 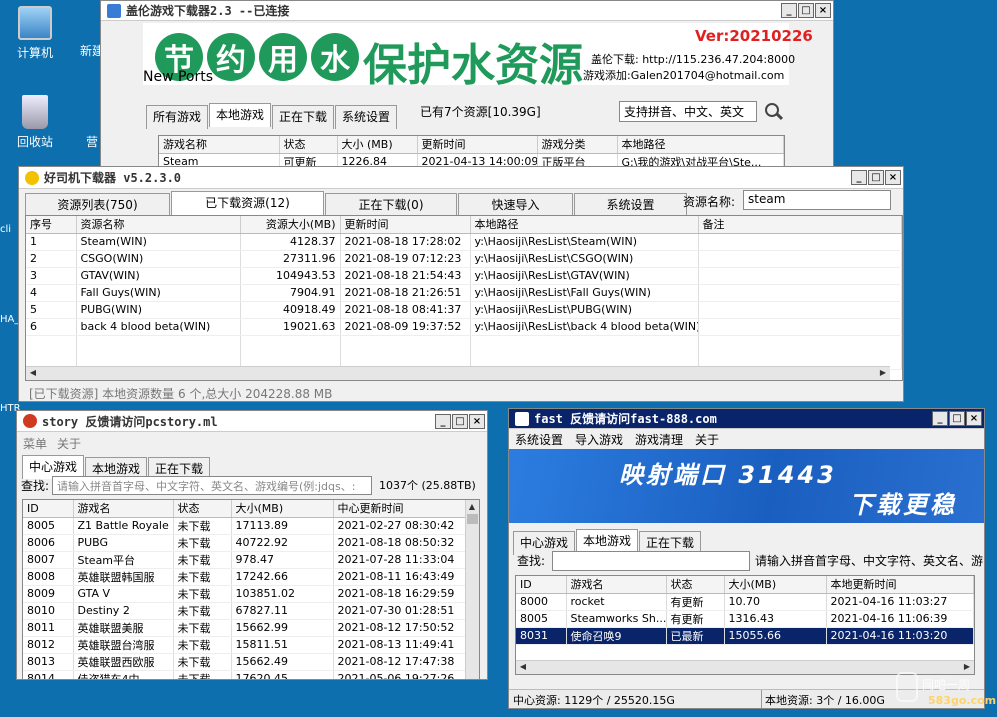 What do you see at coordinates (158, 293) in the screenshot?
I see `cell: Fall Guys(WIN)` at bounding box center [158, 293].